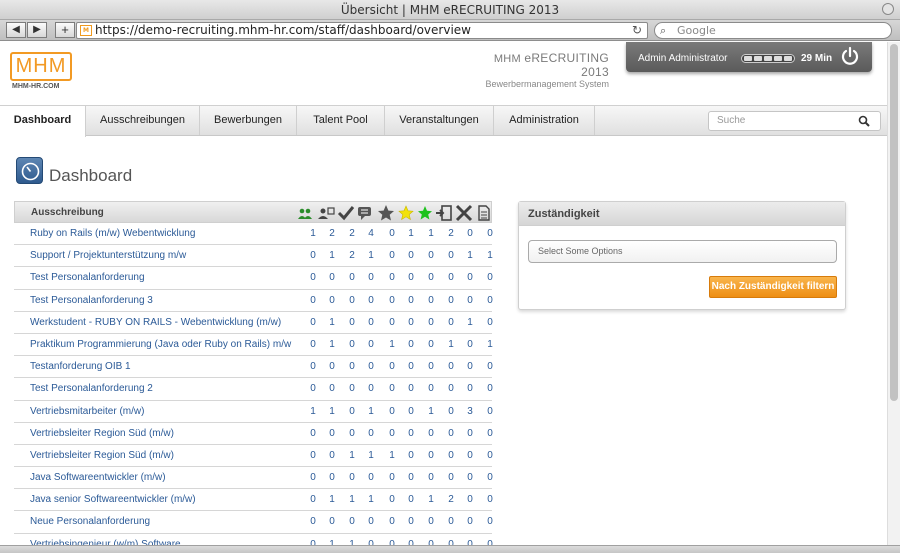  What do you see at coordinates (112, 233) in the screenshot?
I see `job-title-link: Ruby on Rails (m/w) Webentwicklung` at bounding box center [112, 233].